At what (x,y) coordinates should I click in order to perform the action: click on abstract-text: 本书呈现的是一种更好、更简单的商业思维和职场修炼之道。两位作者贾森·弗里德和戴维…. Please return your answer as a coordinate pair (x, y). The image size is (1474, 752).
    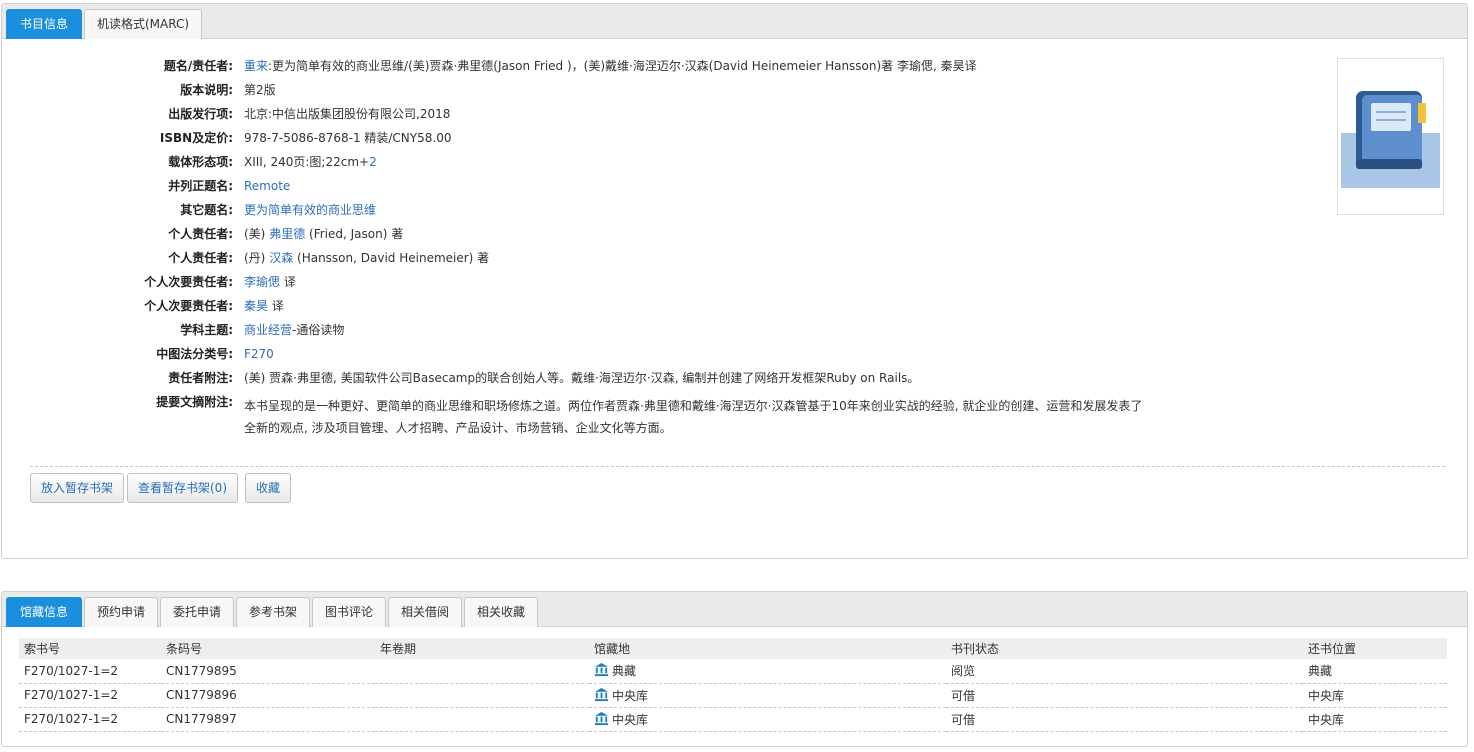
    Looking at the image, I should click on (693, 417).